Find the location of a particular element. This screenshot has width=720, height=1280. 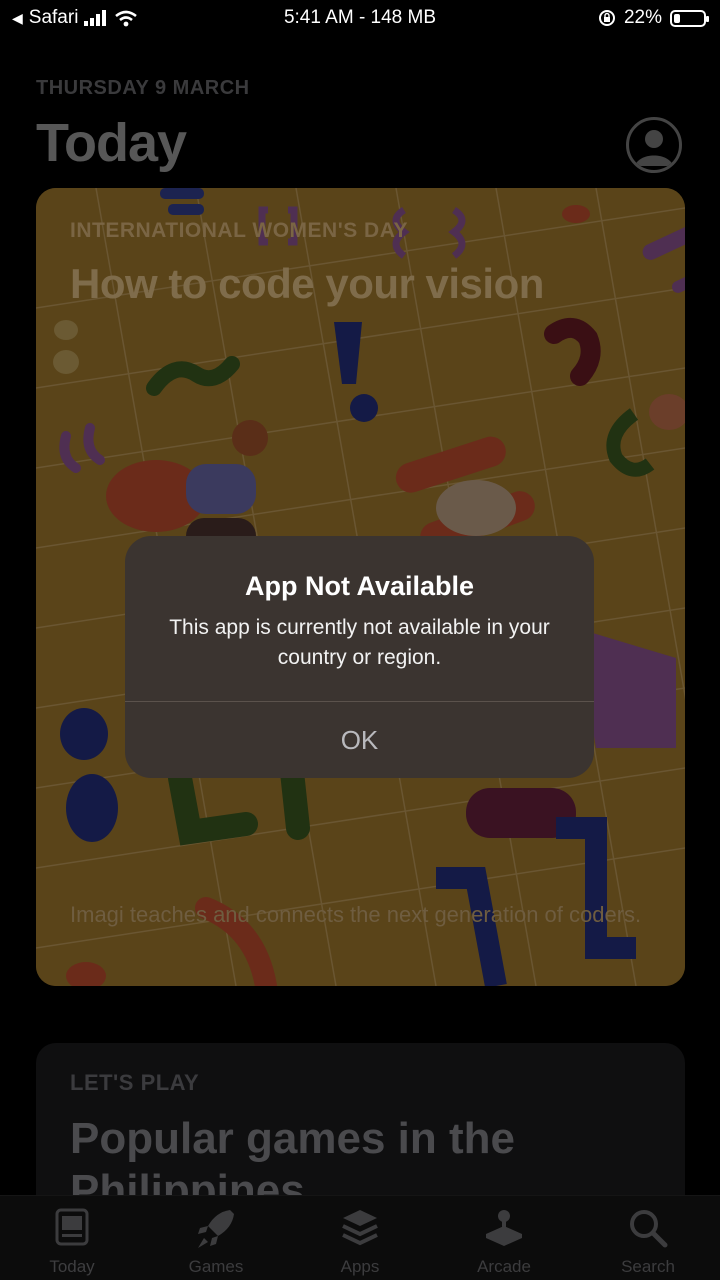

card2-eyebrow: LET'S PLAY is located at coordinates (135, 1082).